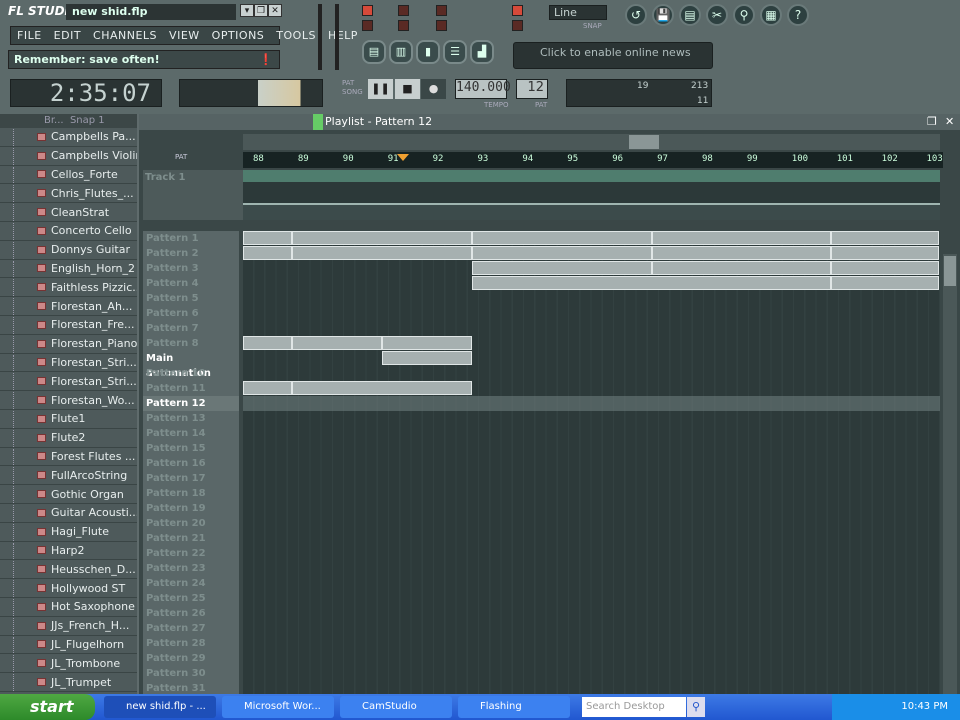 The width and height of the screenshot is (960, 720). Describe the element at coordinates (191, 403) in the screenshot. I see `pattern-row-label: Pattern 12` at that location.